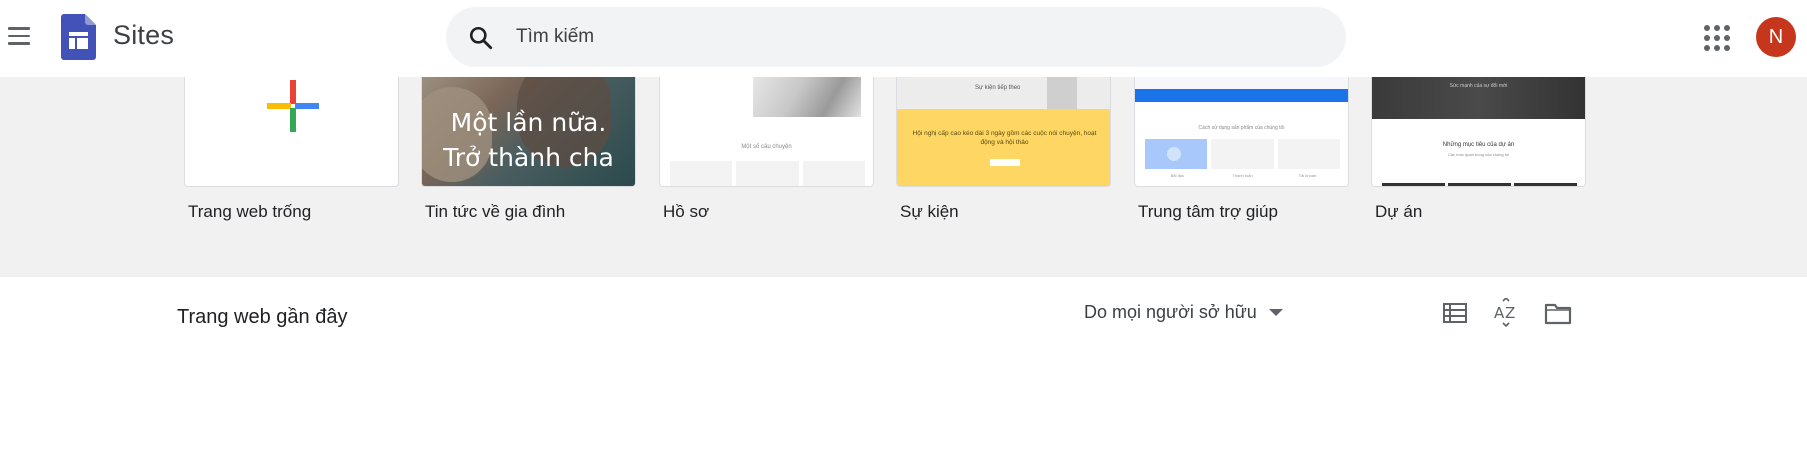 The height and width of the screenshot is (475, 1807). What do you see at coordinates (250, 211) in the screenshot?
I see `template-label: Trang web trống` at bounding box center [250, 211].